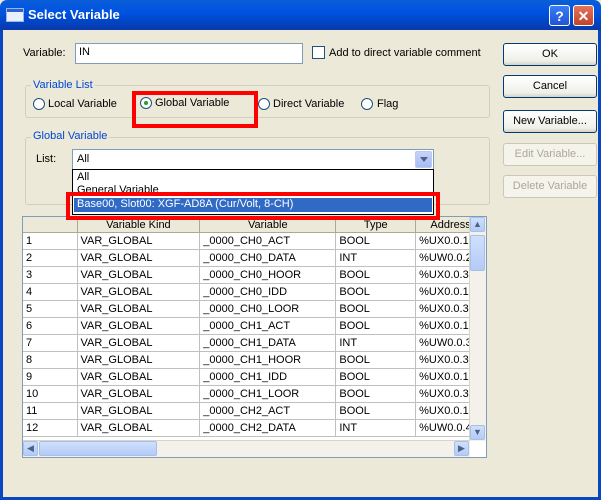 The image size is (601, 500). I want to click on table-row: 9 VAR_GLOBAL _0000_CH1_IDD BOOL %UX0.0.16, so click(254, 377).